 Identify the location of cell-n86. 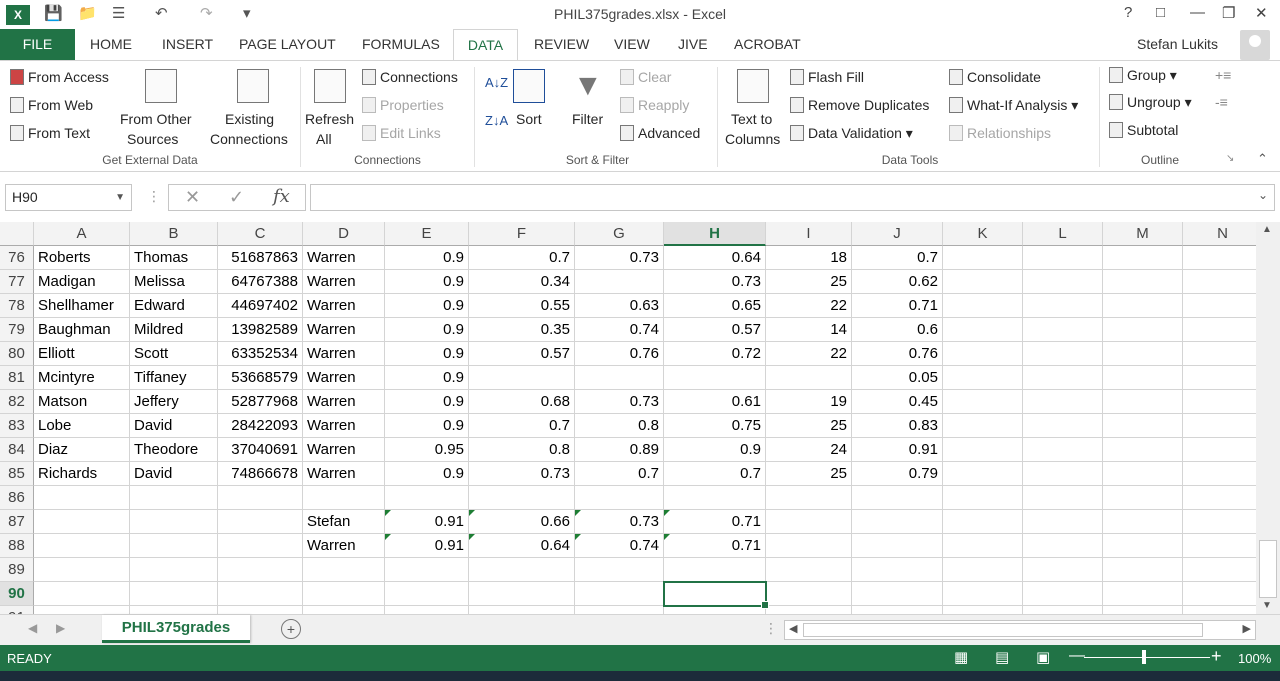
(1219, 498).